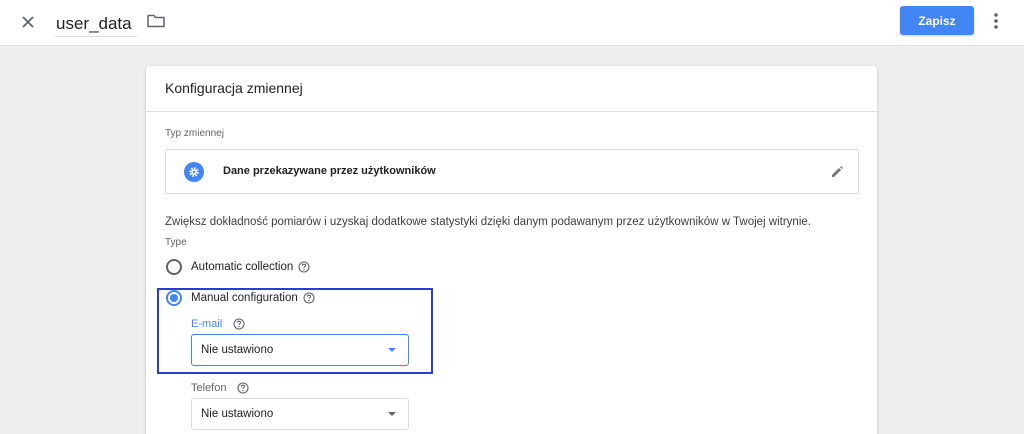 This screenshot has height=434, width=1024. I want to click on email-field-label: E-mail, so click(218, 324).